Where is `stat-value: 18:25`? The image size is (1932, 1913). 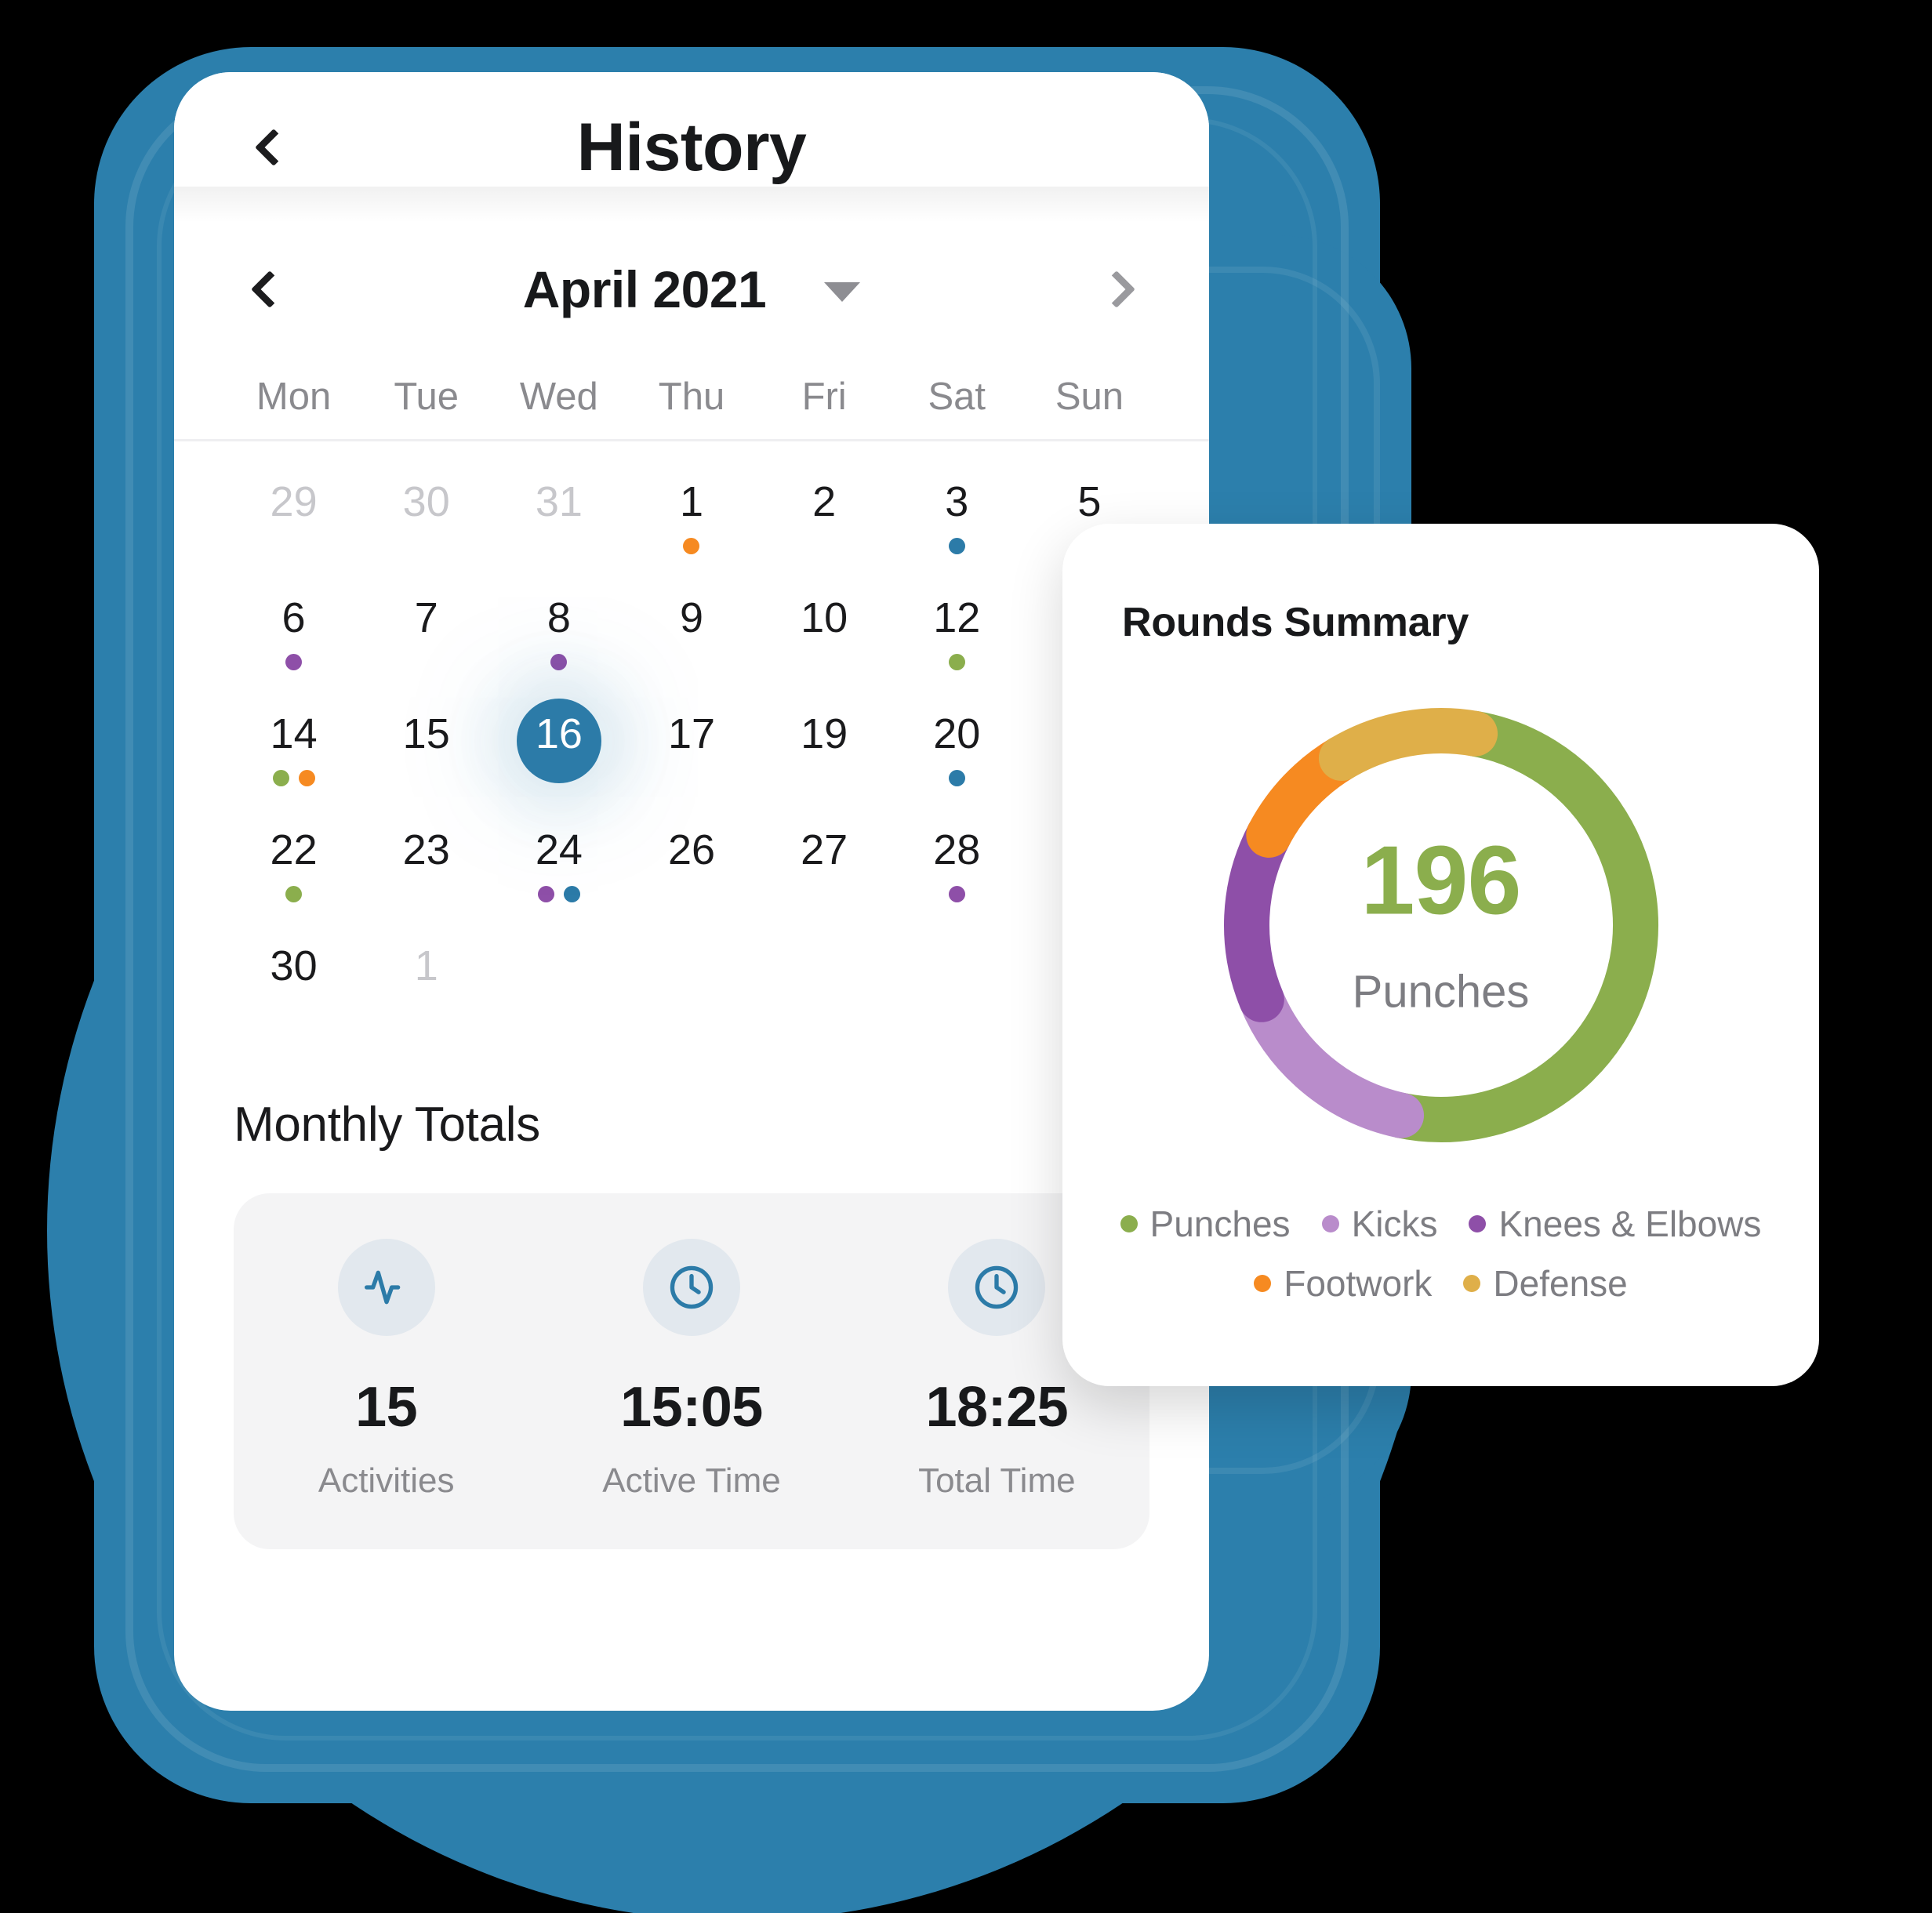 stat-value: 18:25 is located at coordinates (997, 1407).